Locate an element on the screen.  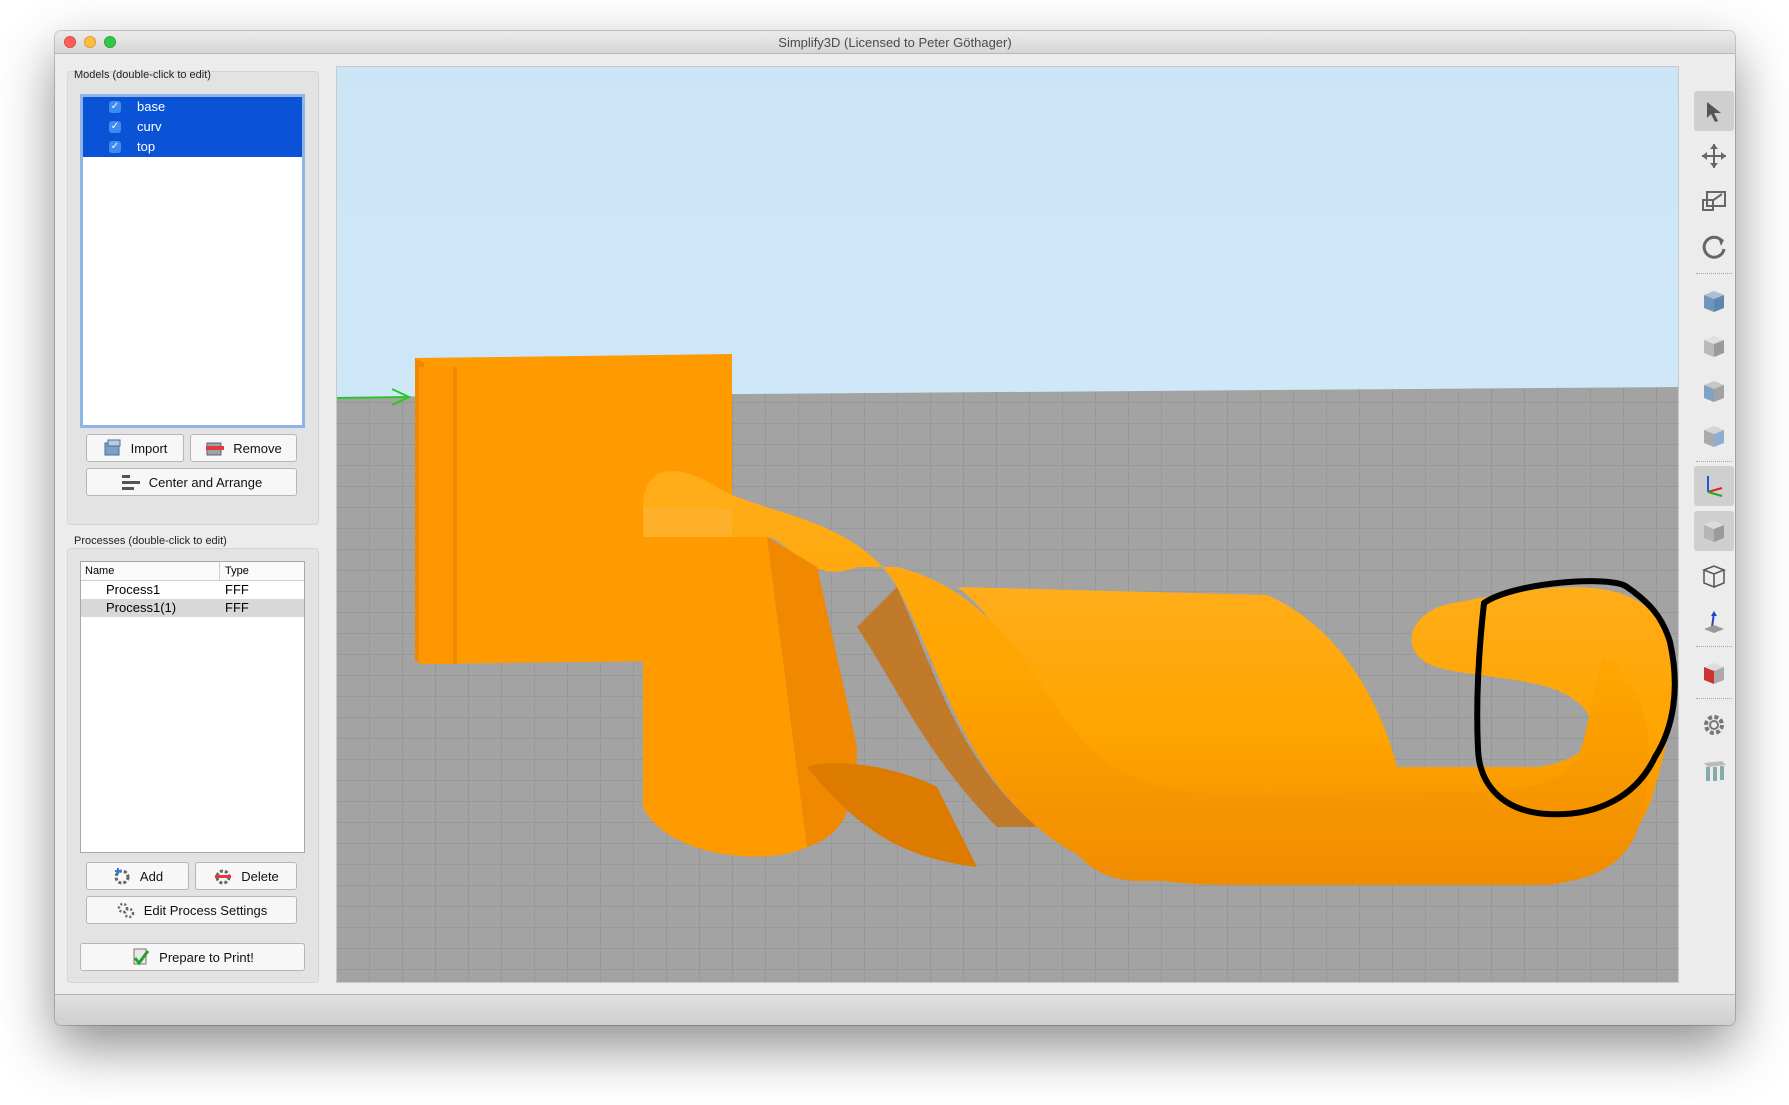
axes-icon is located at coordinates (1715, 486).